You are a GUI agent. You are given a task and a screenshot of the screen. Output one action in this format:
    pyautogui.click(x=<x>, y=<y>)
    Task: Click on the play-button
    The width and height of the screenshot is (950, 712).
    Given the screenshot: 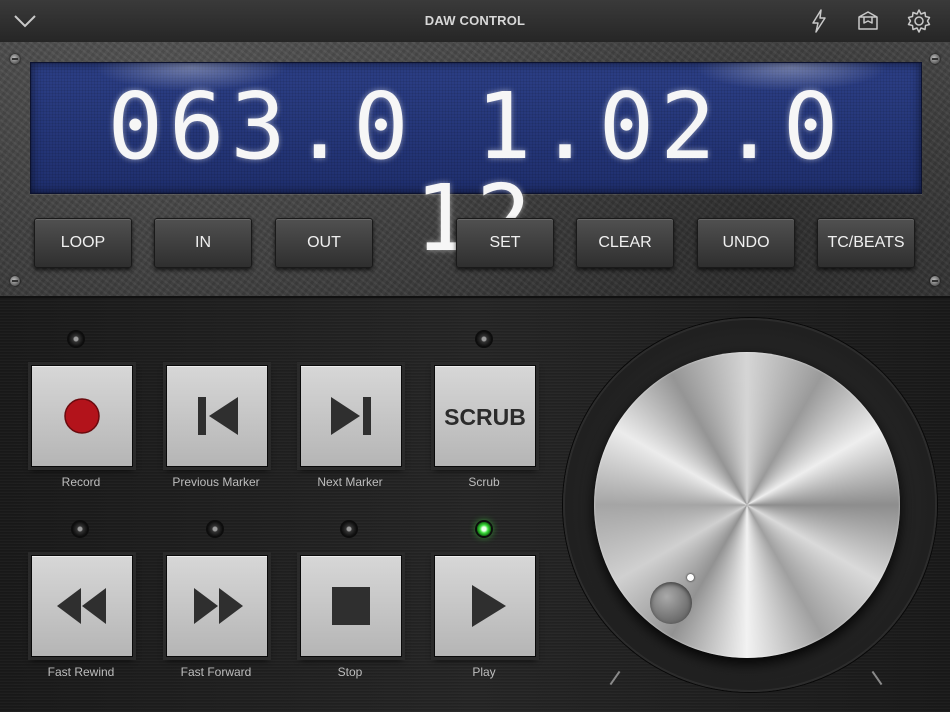 What is the action you would take?
    pyautogui.click(x=485, y=606)
    